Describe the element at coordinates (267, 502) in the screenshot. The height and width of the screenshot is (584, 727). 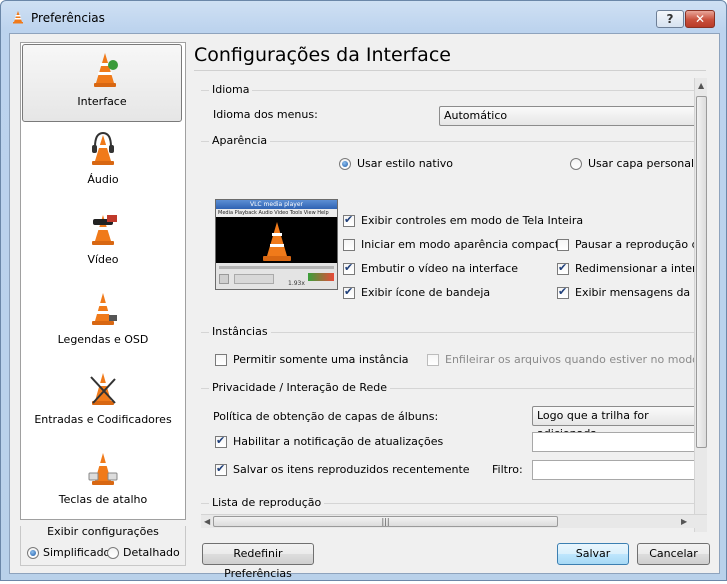
I see `playlist-group-title: Lista de reprodução` at that location.